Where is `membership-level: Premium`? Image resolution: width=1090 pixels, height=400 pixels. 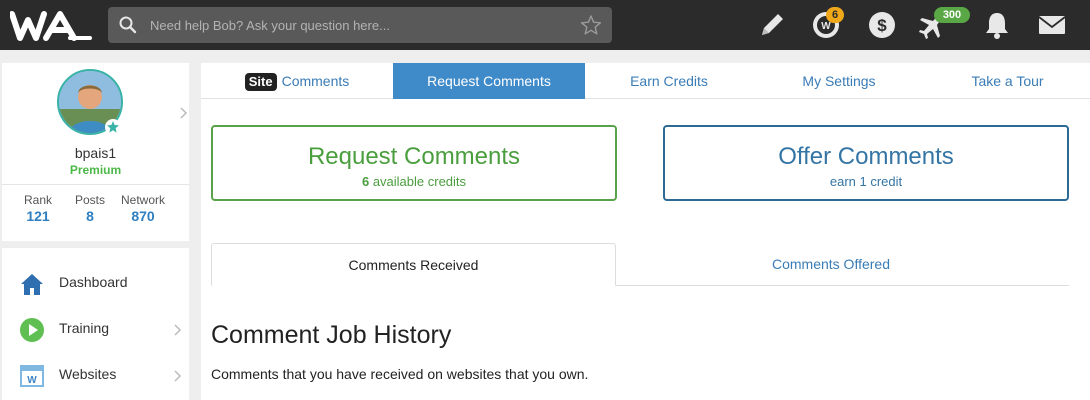
membership-level: Premium is located at coordinates (95, 170).